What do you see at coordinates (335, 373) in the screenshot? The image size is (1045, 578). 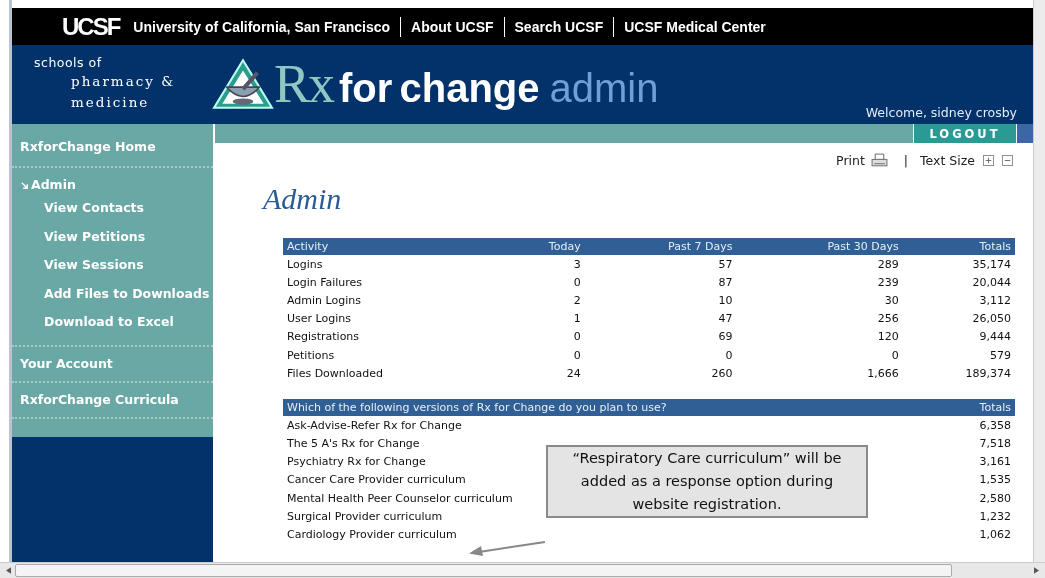 I see `table-cell-text: Files Downloaded` at bounding box center [335, 373].